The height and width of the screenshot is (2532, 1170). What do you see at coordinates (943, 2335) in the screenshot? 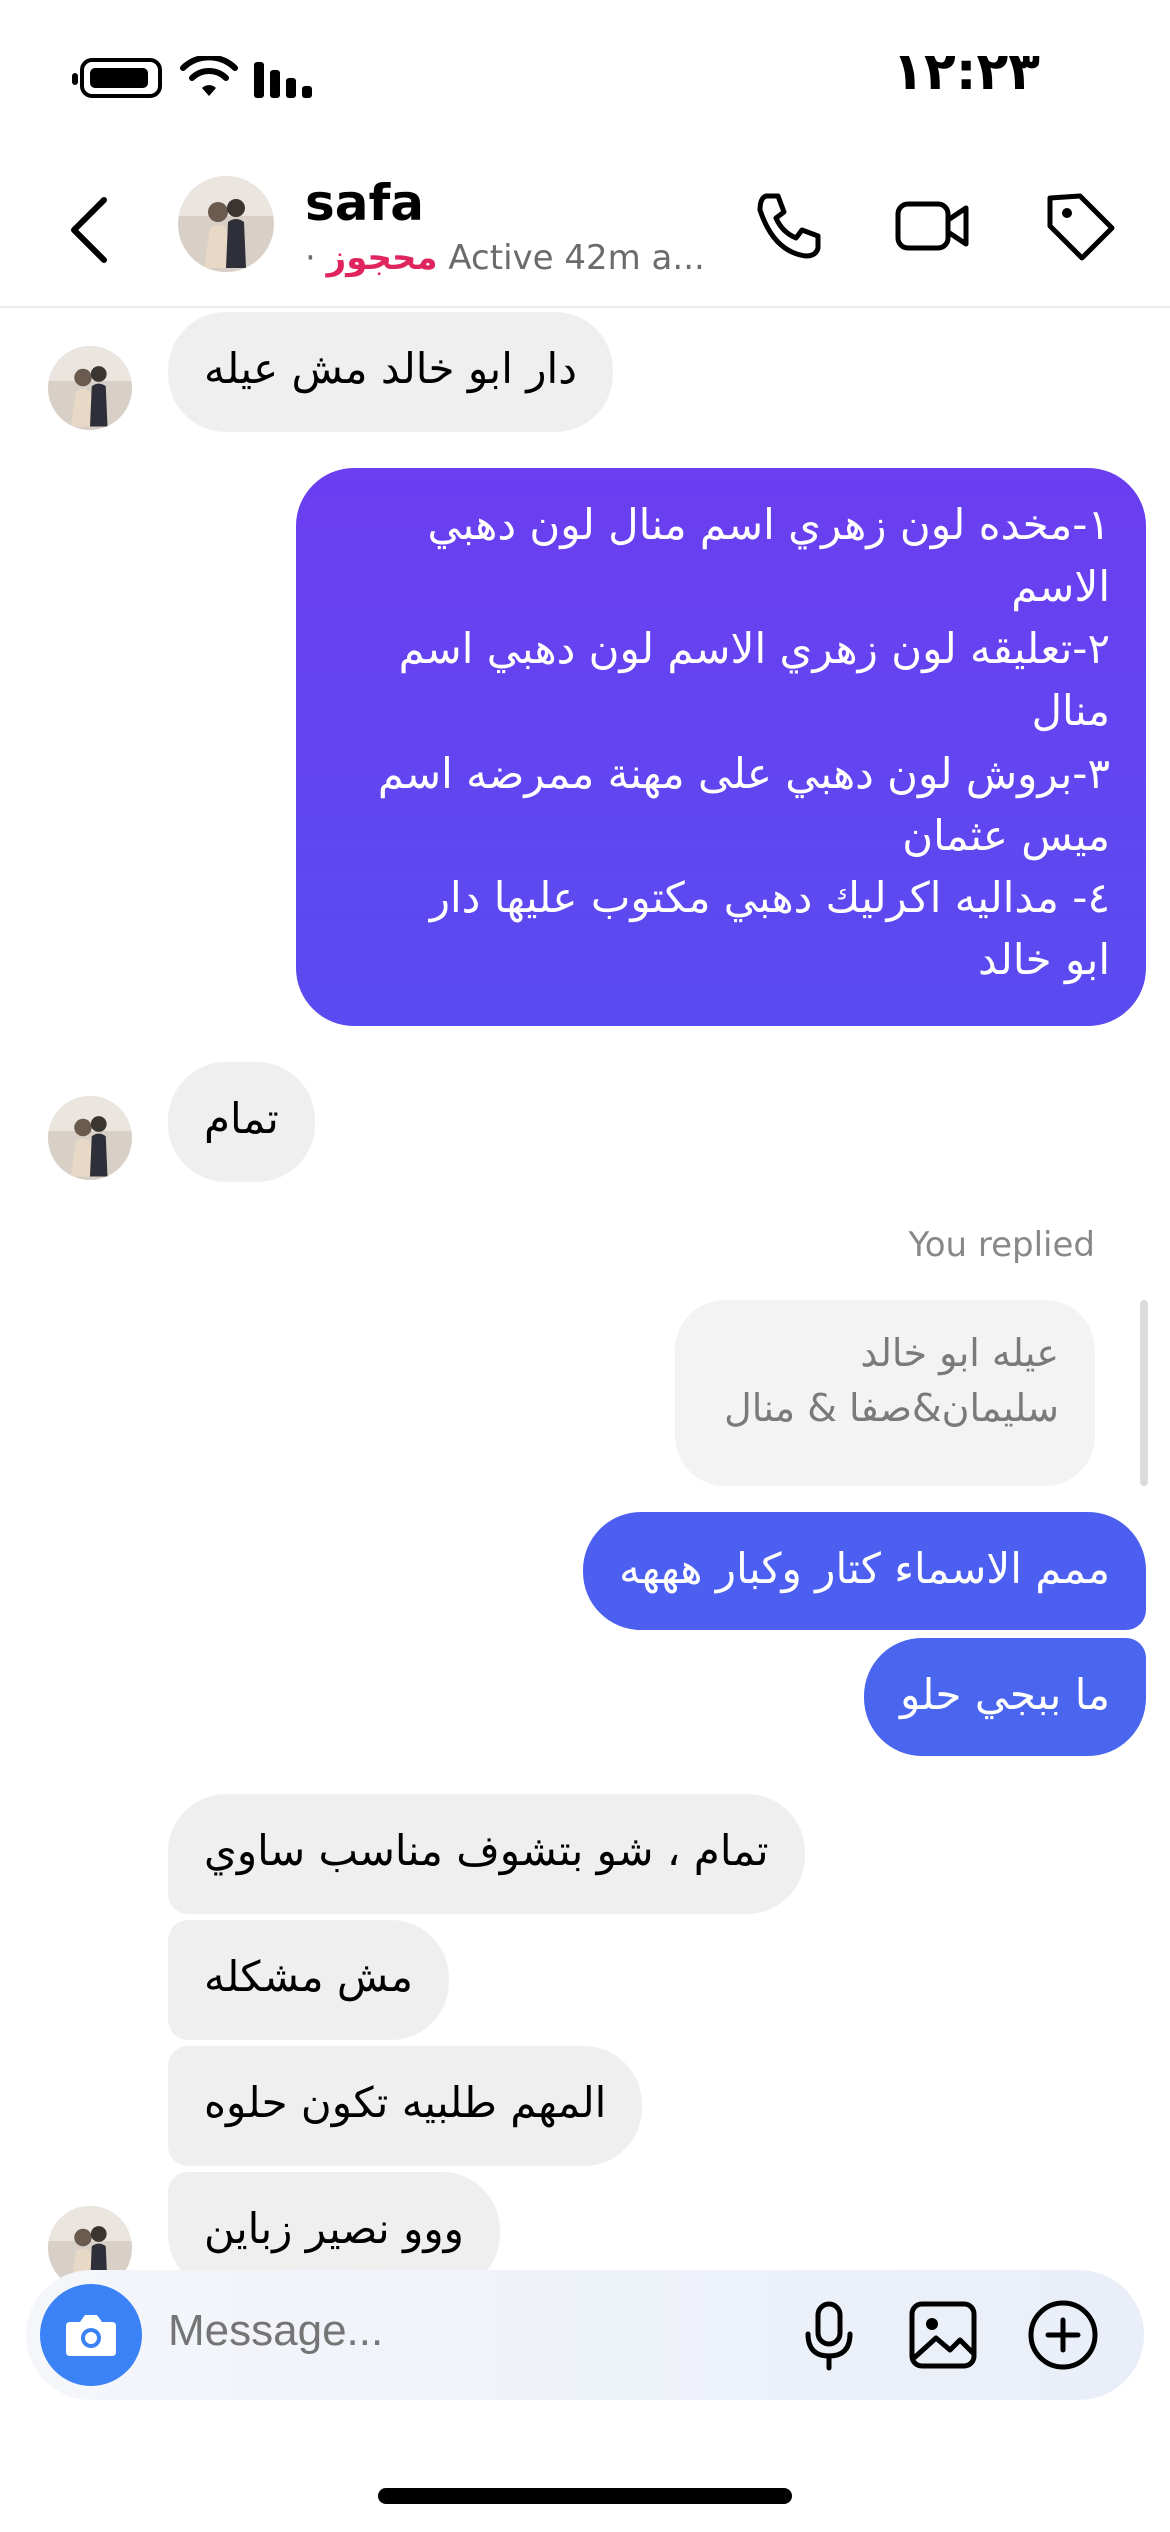
I see `gallery-icon` at bounding box center [943, 2335].